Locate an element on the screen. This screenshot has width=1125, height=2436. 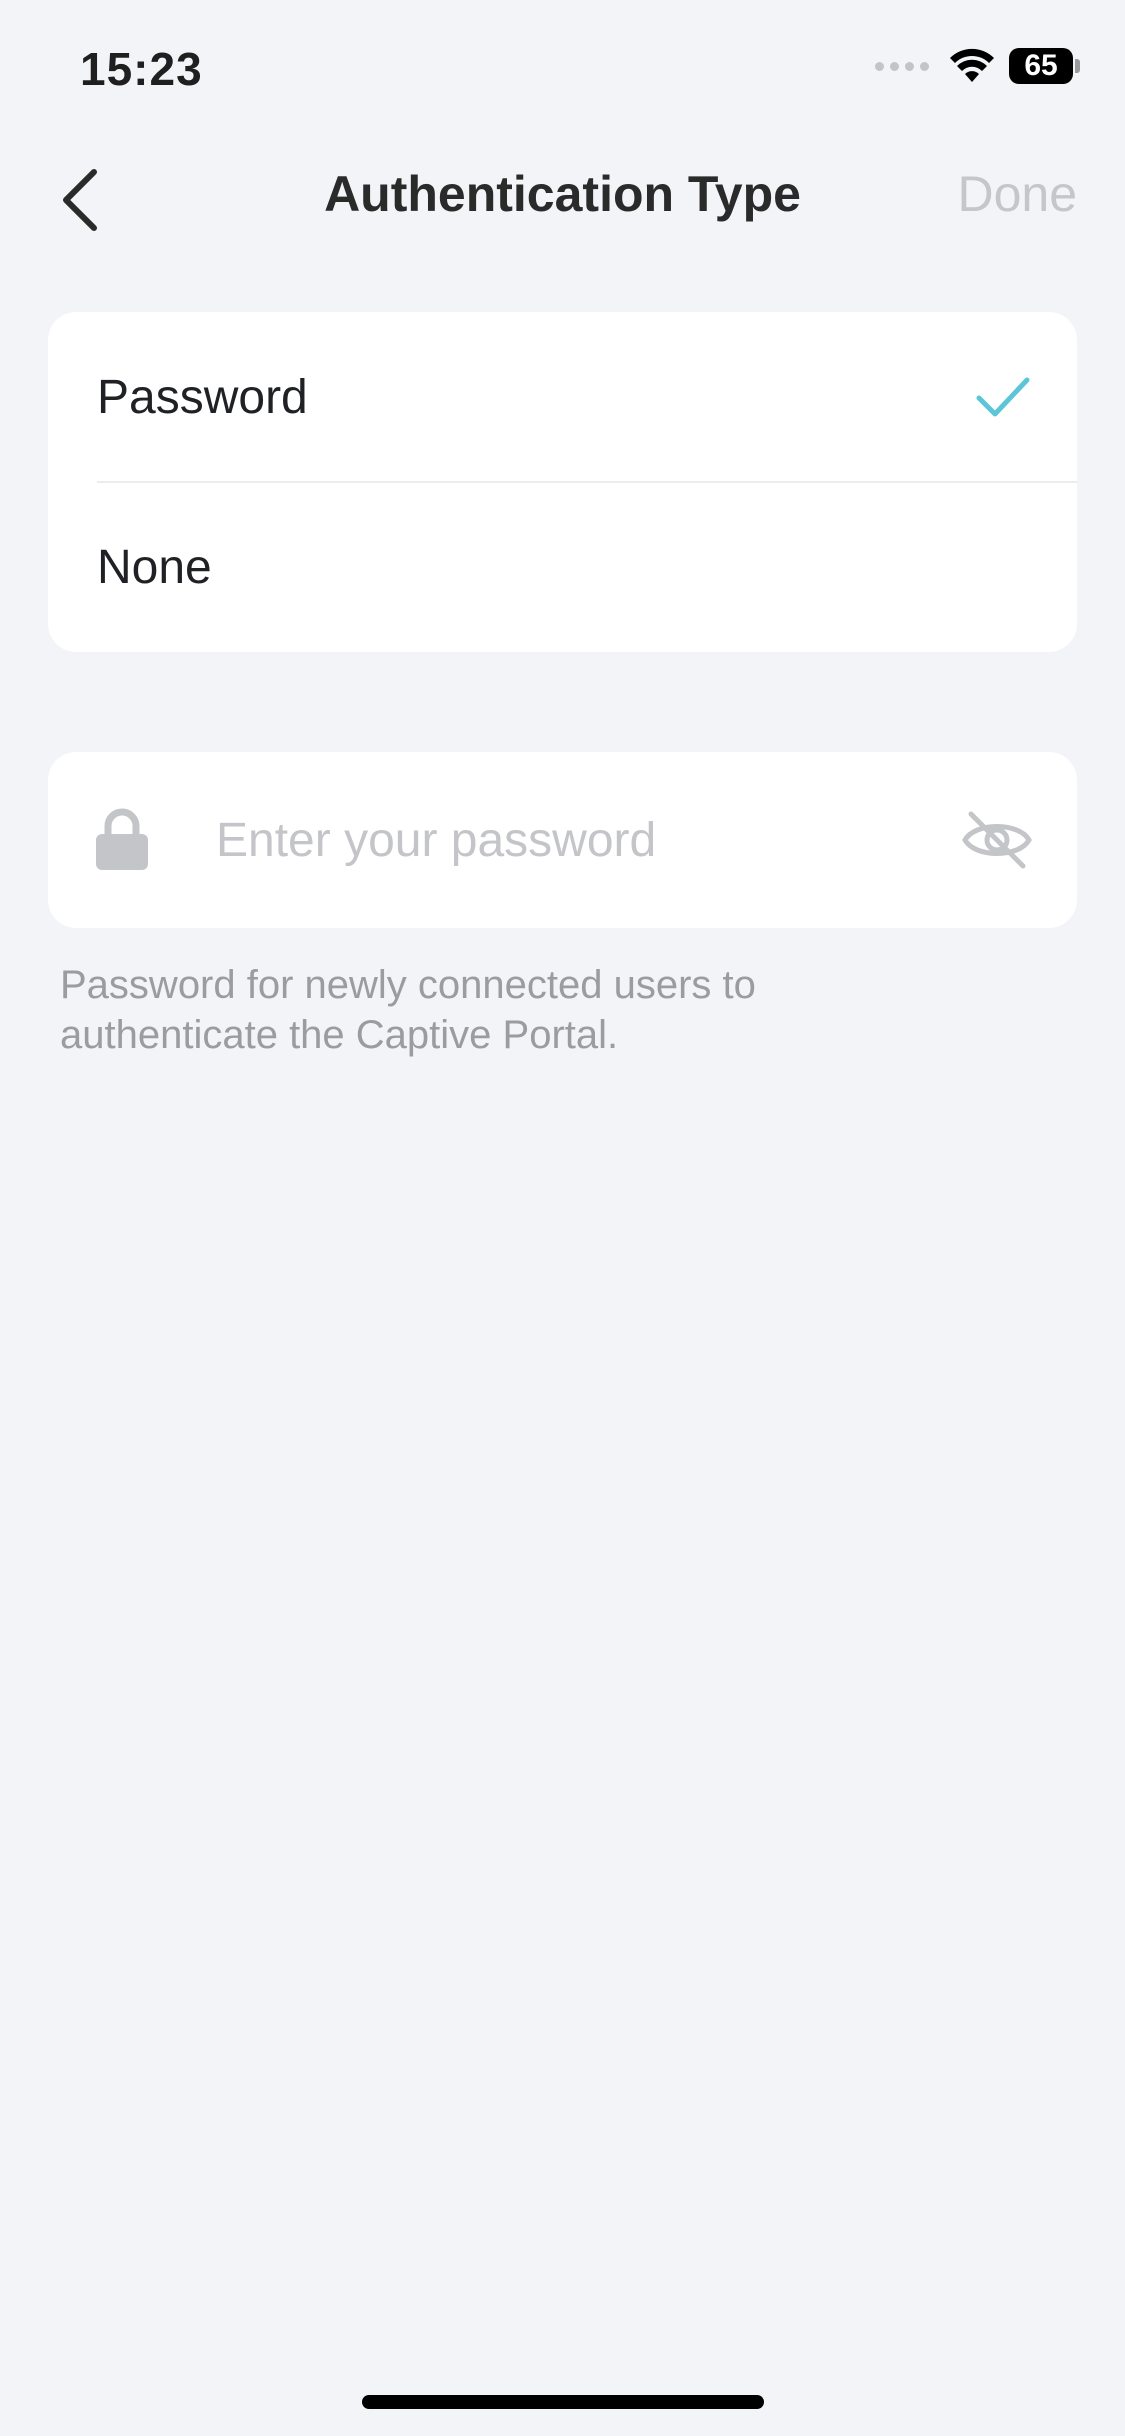
password-field-container is located at coordinates (562, 840).